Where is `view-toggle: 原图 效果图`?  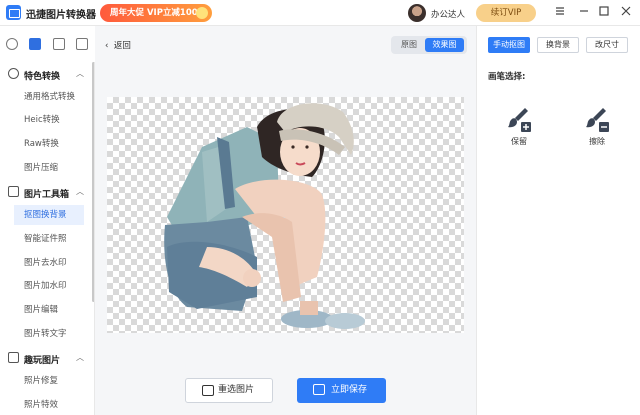 view-toggle: 原图 效果图 is located at coordinates (429, 45).